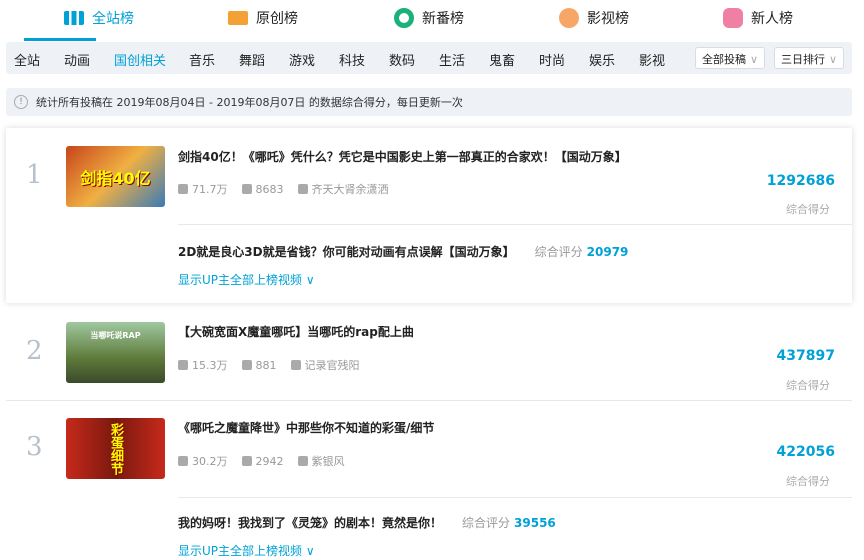 The height and width of the screenshot is (560, 864). I want to click on info-icon: !, so click(21, 102).